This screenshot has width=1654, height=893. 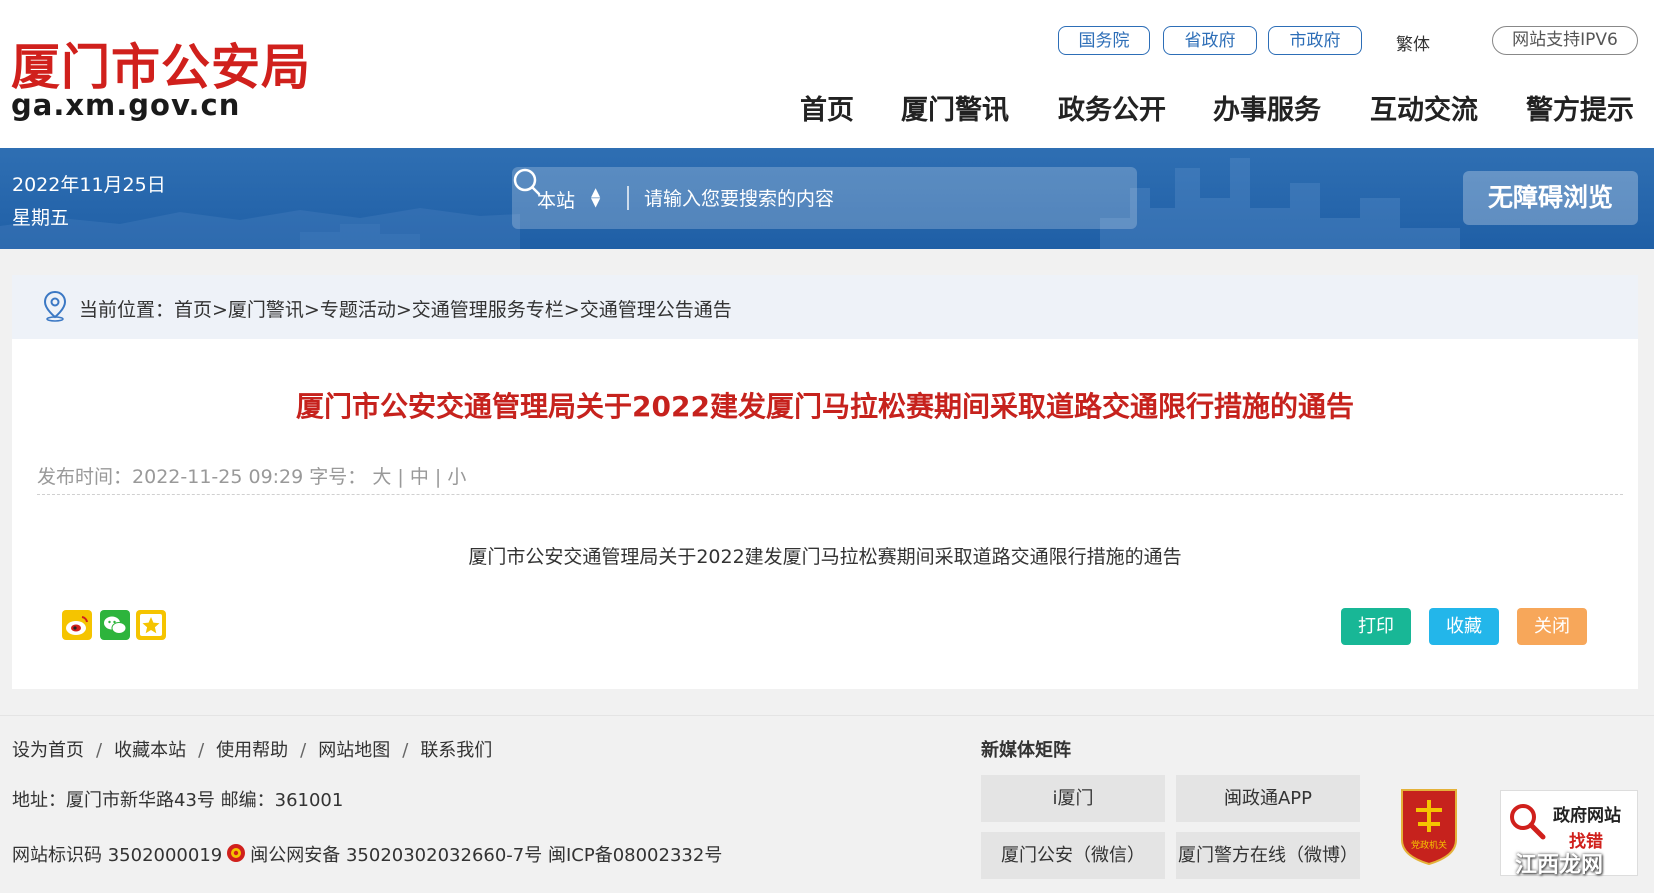 I want to click on breadcrumb-text: 当前位置：首页>厦门警讯>专题活动>交通管理服务专栏>交通管理公告通告, so click(x=405, y=308).